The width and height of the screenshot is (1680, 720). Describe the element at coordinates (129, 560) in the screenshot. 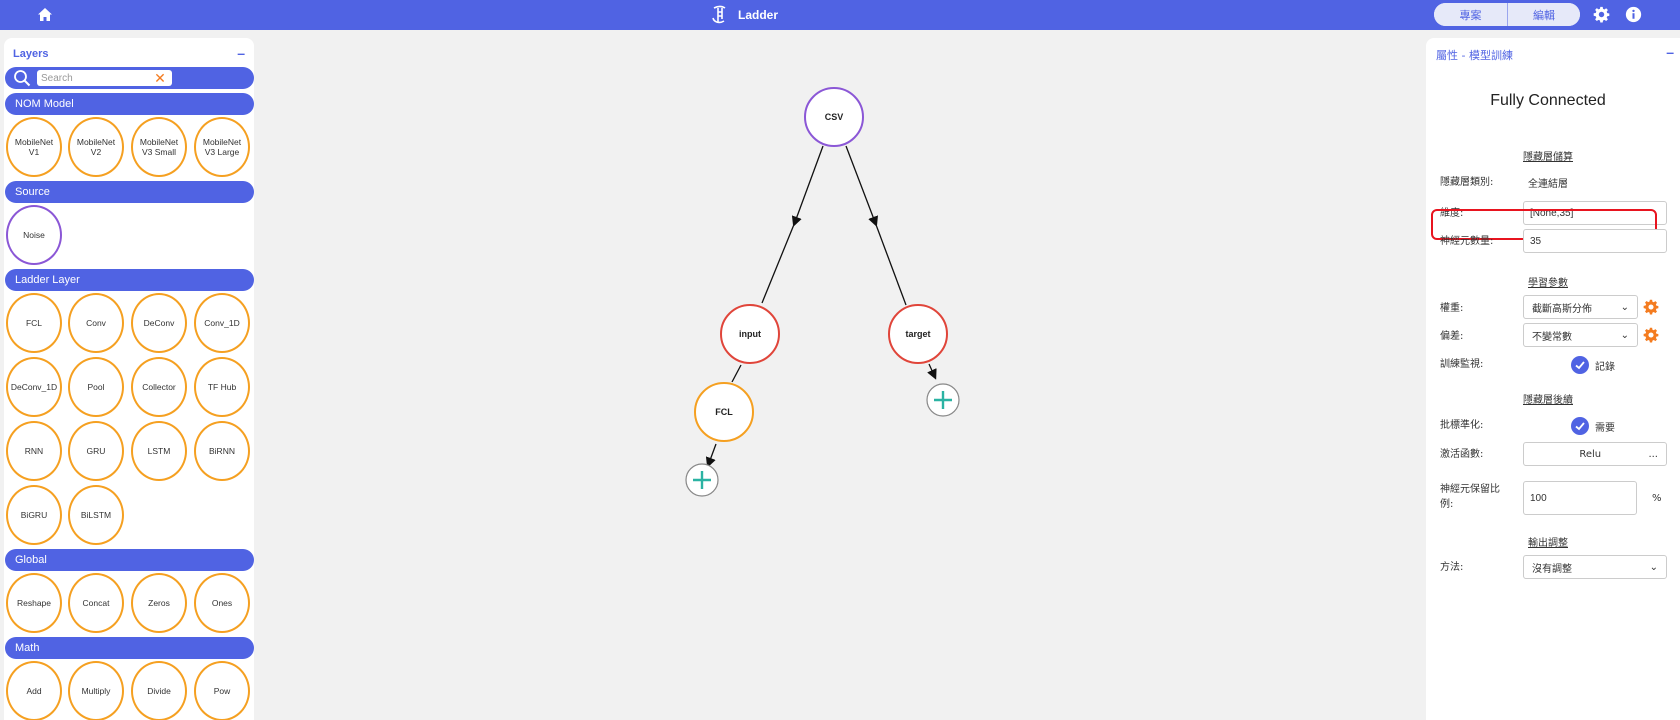

I see `category-global: Global` at that location.